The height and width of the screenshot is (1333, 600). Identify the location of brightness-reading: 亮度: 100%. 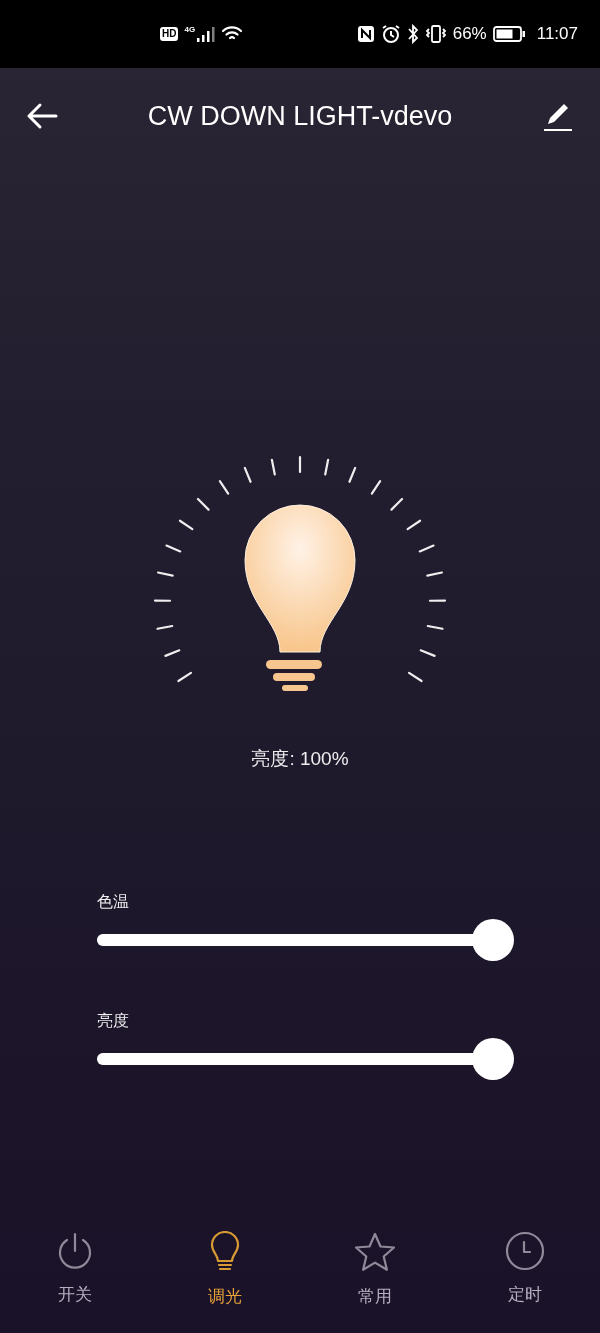
(300, 759).